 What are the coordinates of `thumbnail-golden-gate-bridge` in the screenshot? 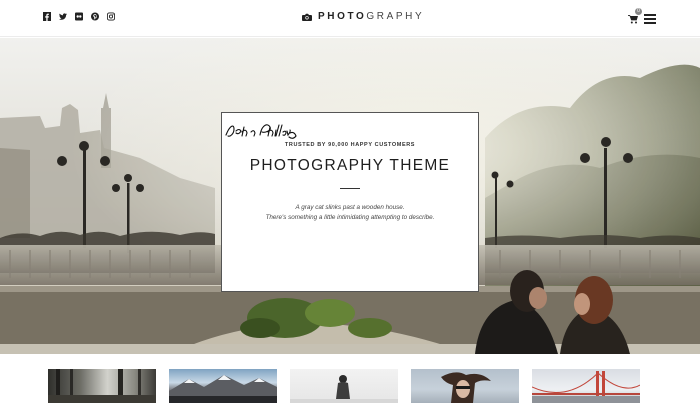 It's located at (586, 386).